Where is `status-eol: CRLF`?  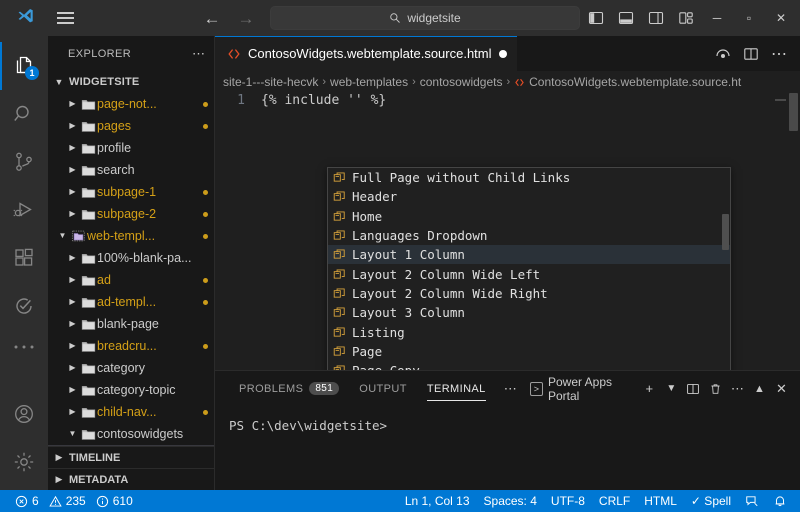 status-eol: CRLF is located at coordinates (614, 501).